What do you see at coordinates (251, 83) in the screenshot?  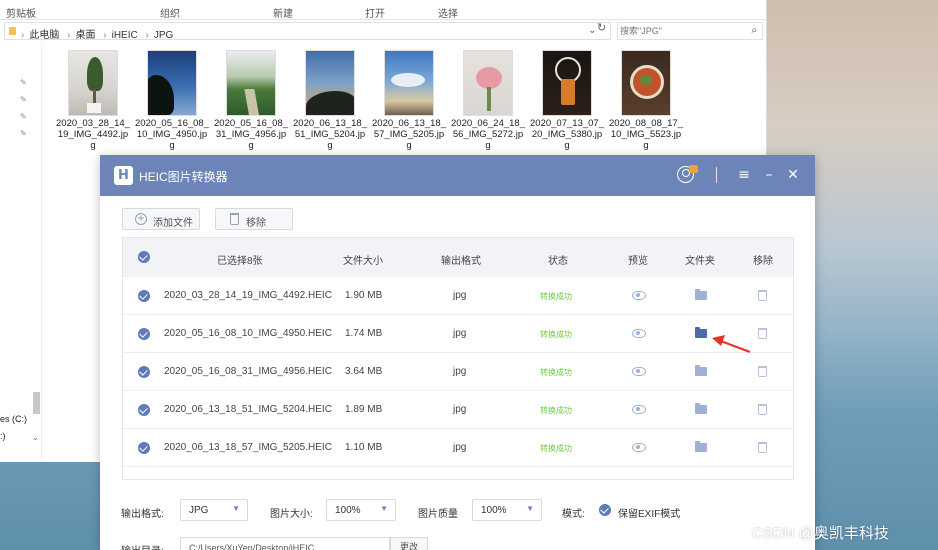 I see `photo-path-thumbnail` at bounding box center [251, 83].